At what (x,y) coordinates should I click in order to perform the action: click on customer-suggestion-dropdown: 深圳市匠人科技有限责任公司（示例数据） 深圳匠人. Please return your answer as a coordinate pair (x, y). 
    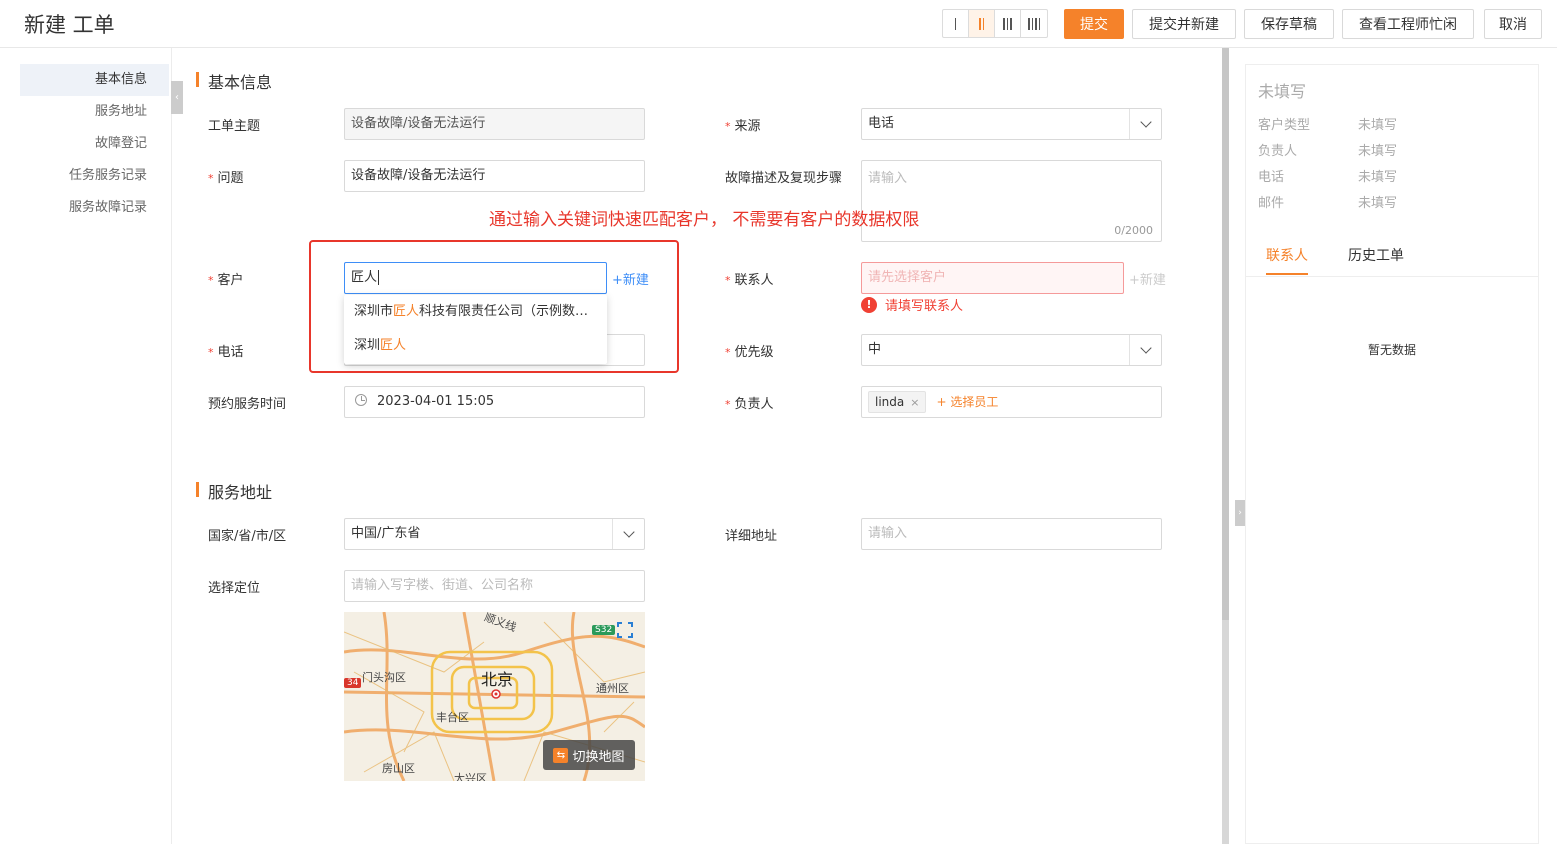
    Looking at the image, I should click on (475, 329).